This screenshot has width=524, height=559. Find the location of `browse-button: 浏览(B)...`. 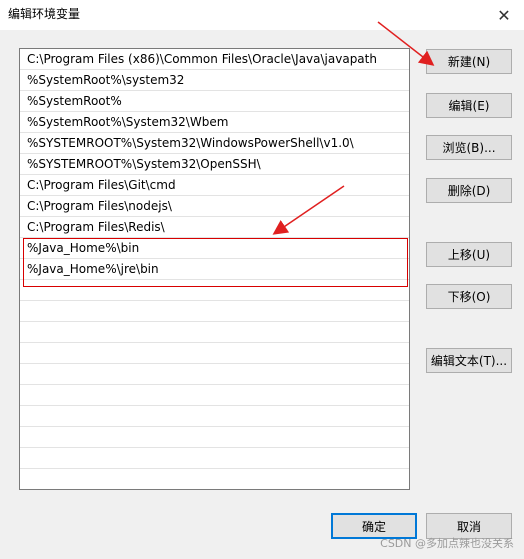

browse-button: 浏览(B)... is located at coordinates (469, 147).